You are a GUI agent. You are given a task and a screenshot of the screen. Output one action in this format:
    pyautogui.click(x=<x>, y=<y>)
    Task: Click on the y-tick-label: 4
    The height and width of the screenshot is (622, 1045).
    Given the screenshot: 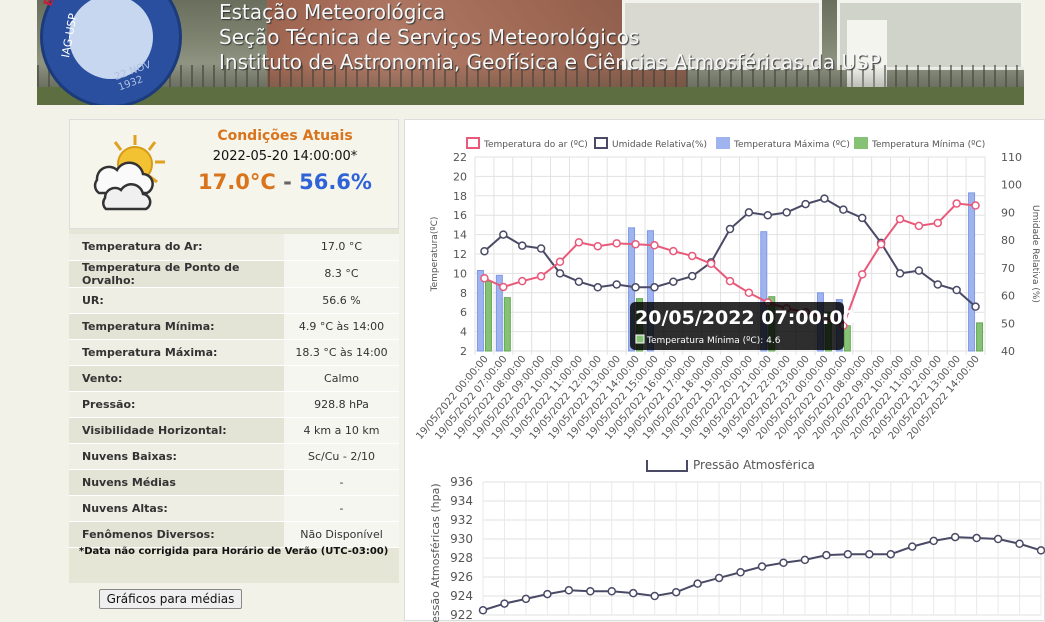 What is the action you would take?
    pyautogui.click(x=463, y=332)
    